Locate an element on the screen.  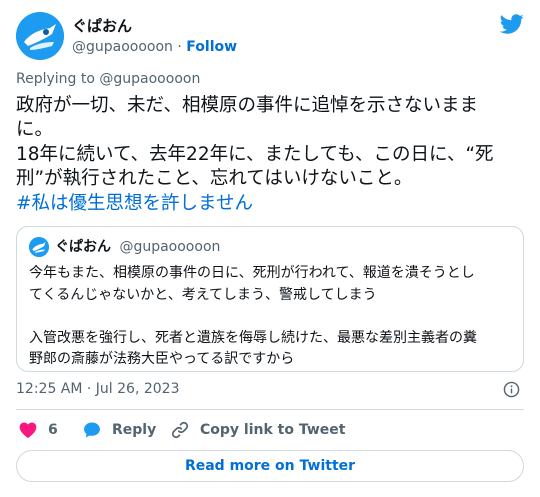
heart-icon is located at coordinates (28, 430).